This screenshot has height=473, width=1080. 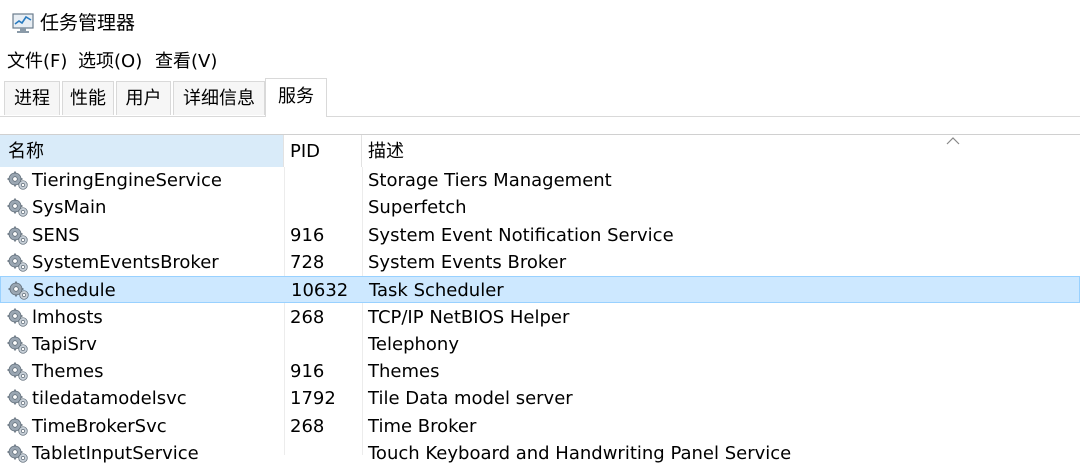 What do you see at coordinates (23, 23) in the screenshot?
I see `task-manager-icon` at bounding box center [23, 23].